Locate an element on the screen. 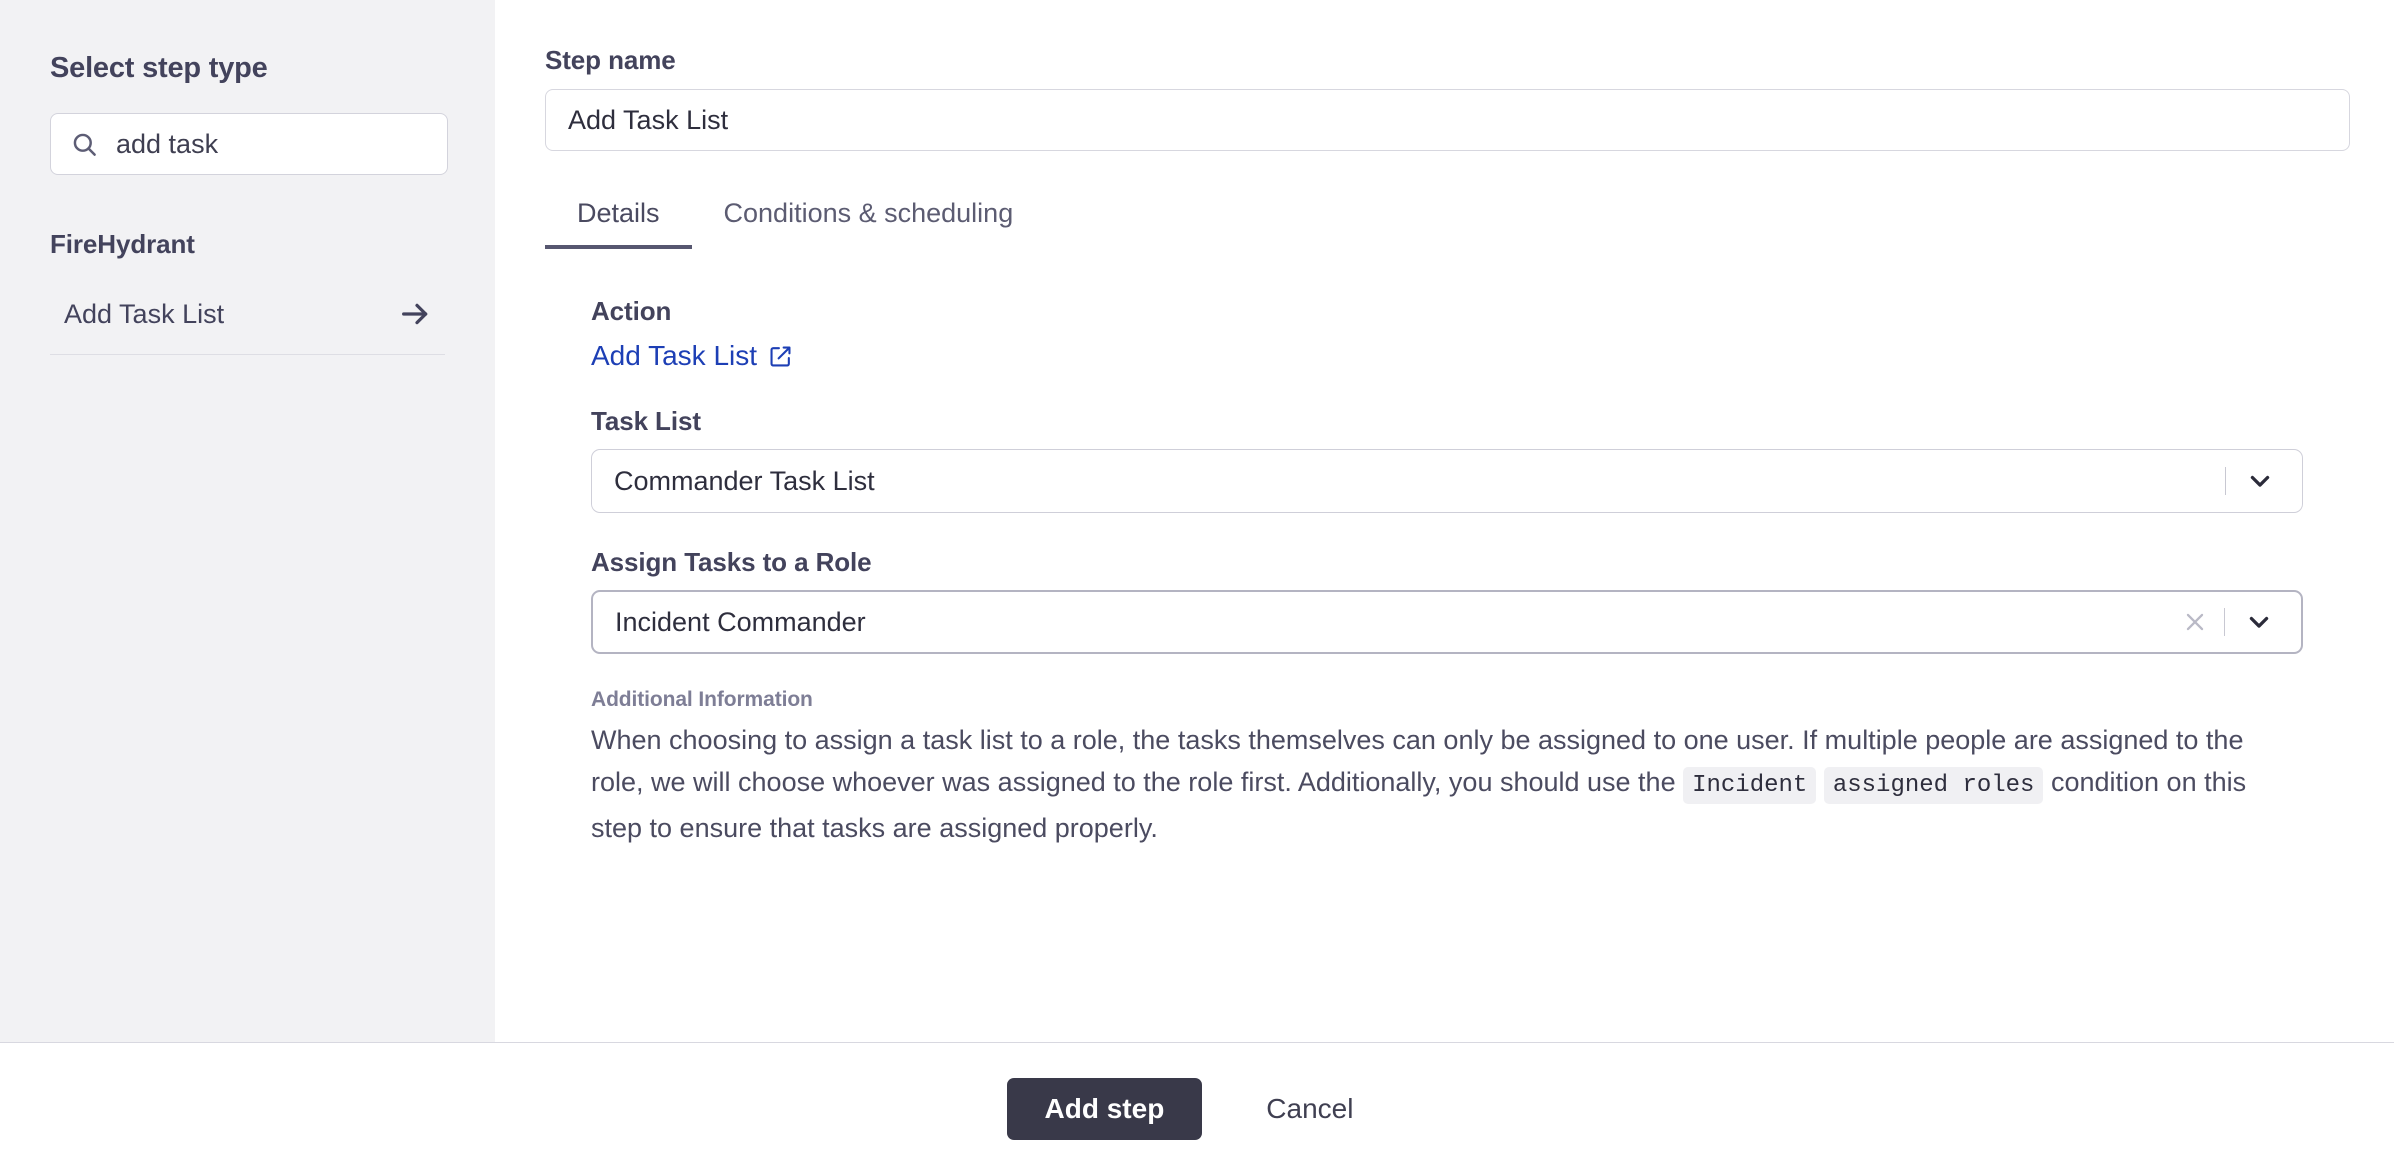 This screenshot has width=2394, height=1174. action-section: Action Add Task List is located at coordinates (1469, 334).